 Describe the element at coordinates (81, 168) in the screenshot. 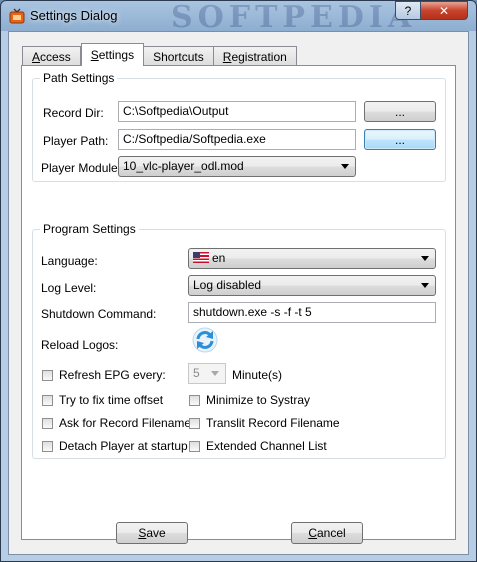

I see `player-module-label: Player Module:` at that location.